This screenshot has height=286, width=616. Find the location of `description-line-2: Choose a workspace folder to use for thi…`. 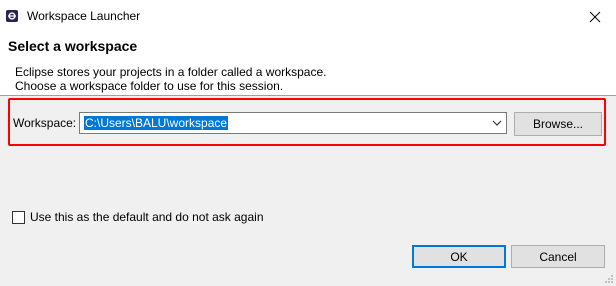

description-line-2: Choose a workspace folder to use for thi… is located at coordinates (149, 86).